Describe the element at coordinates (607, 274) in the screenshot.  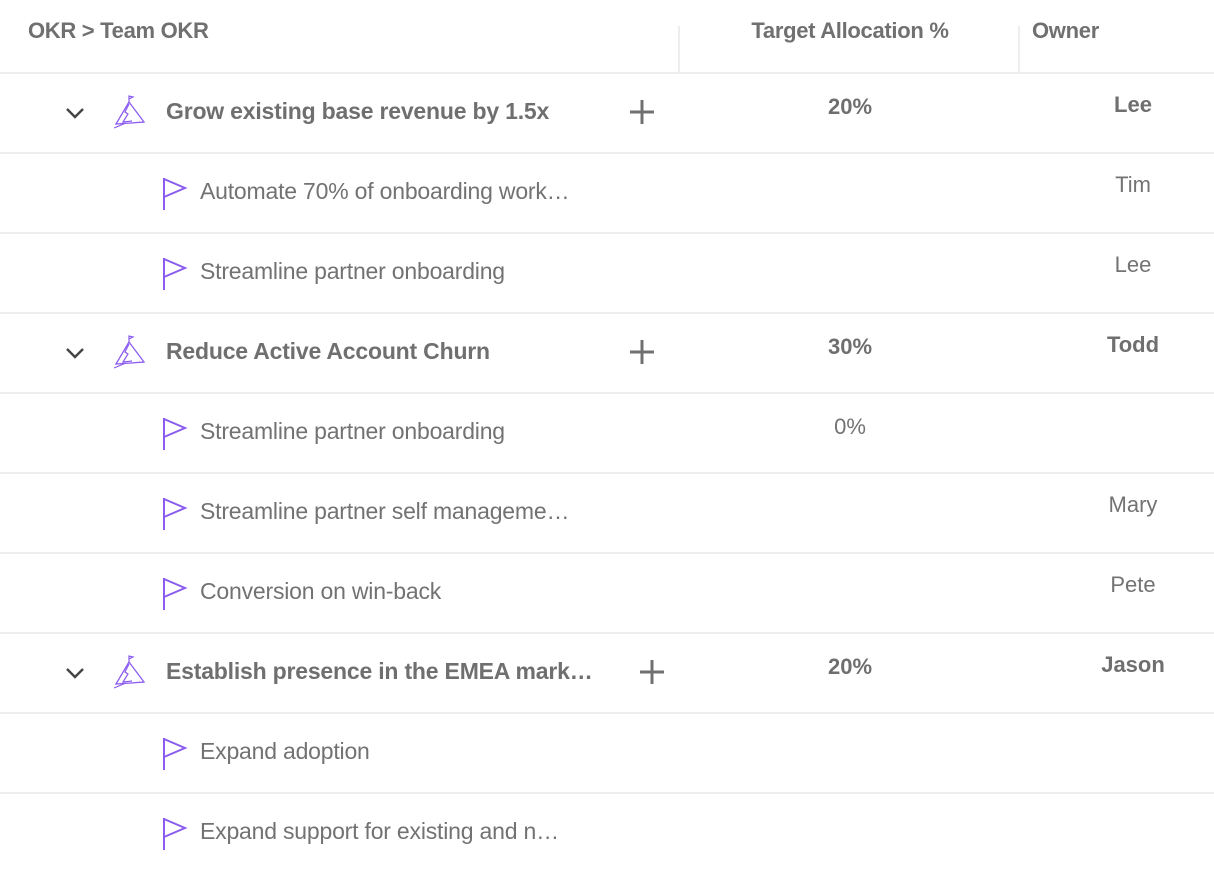
I see `key-result-row: Streamline partner onboarding Lee` at that location.